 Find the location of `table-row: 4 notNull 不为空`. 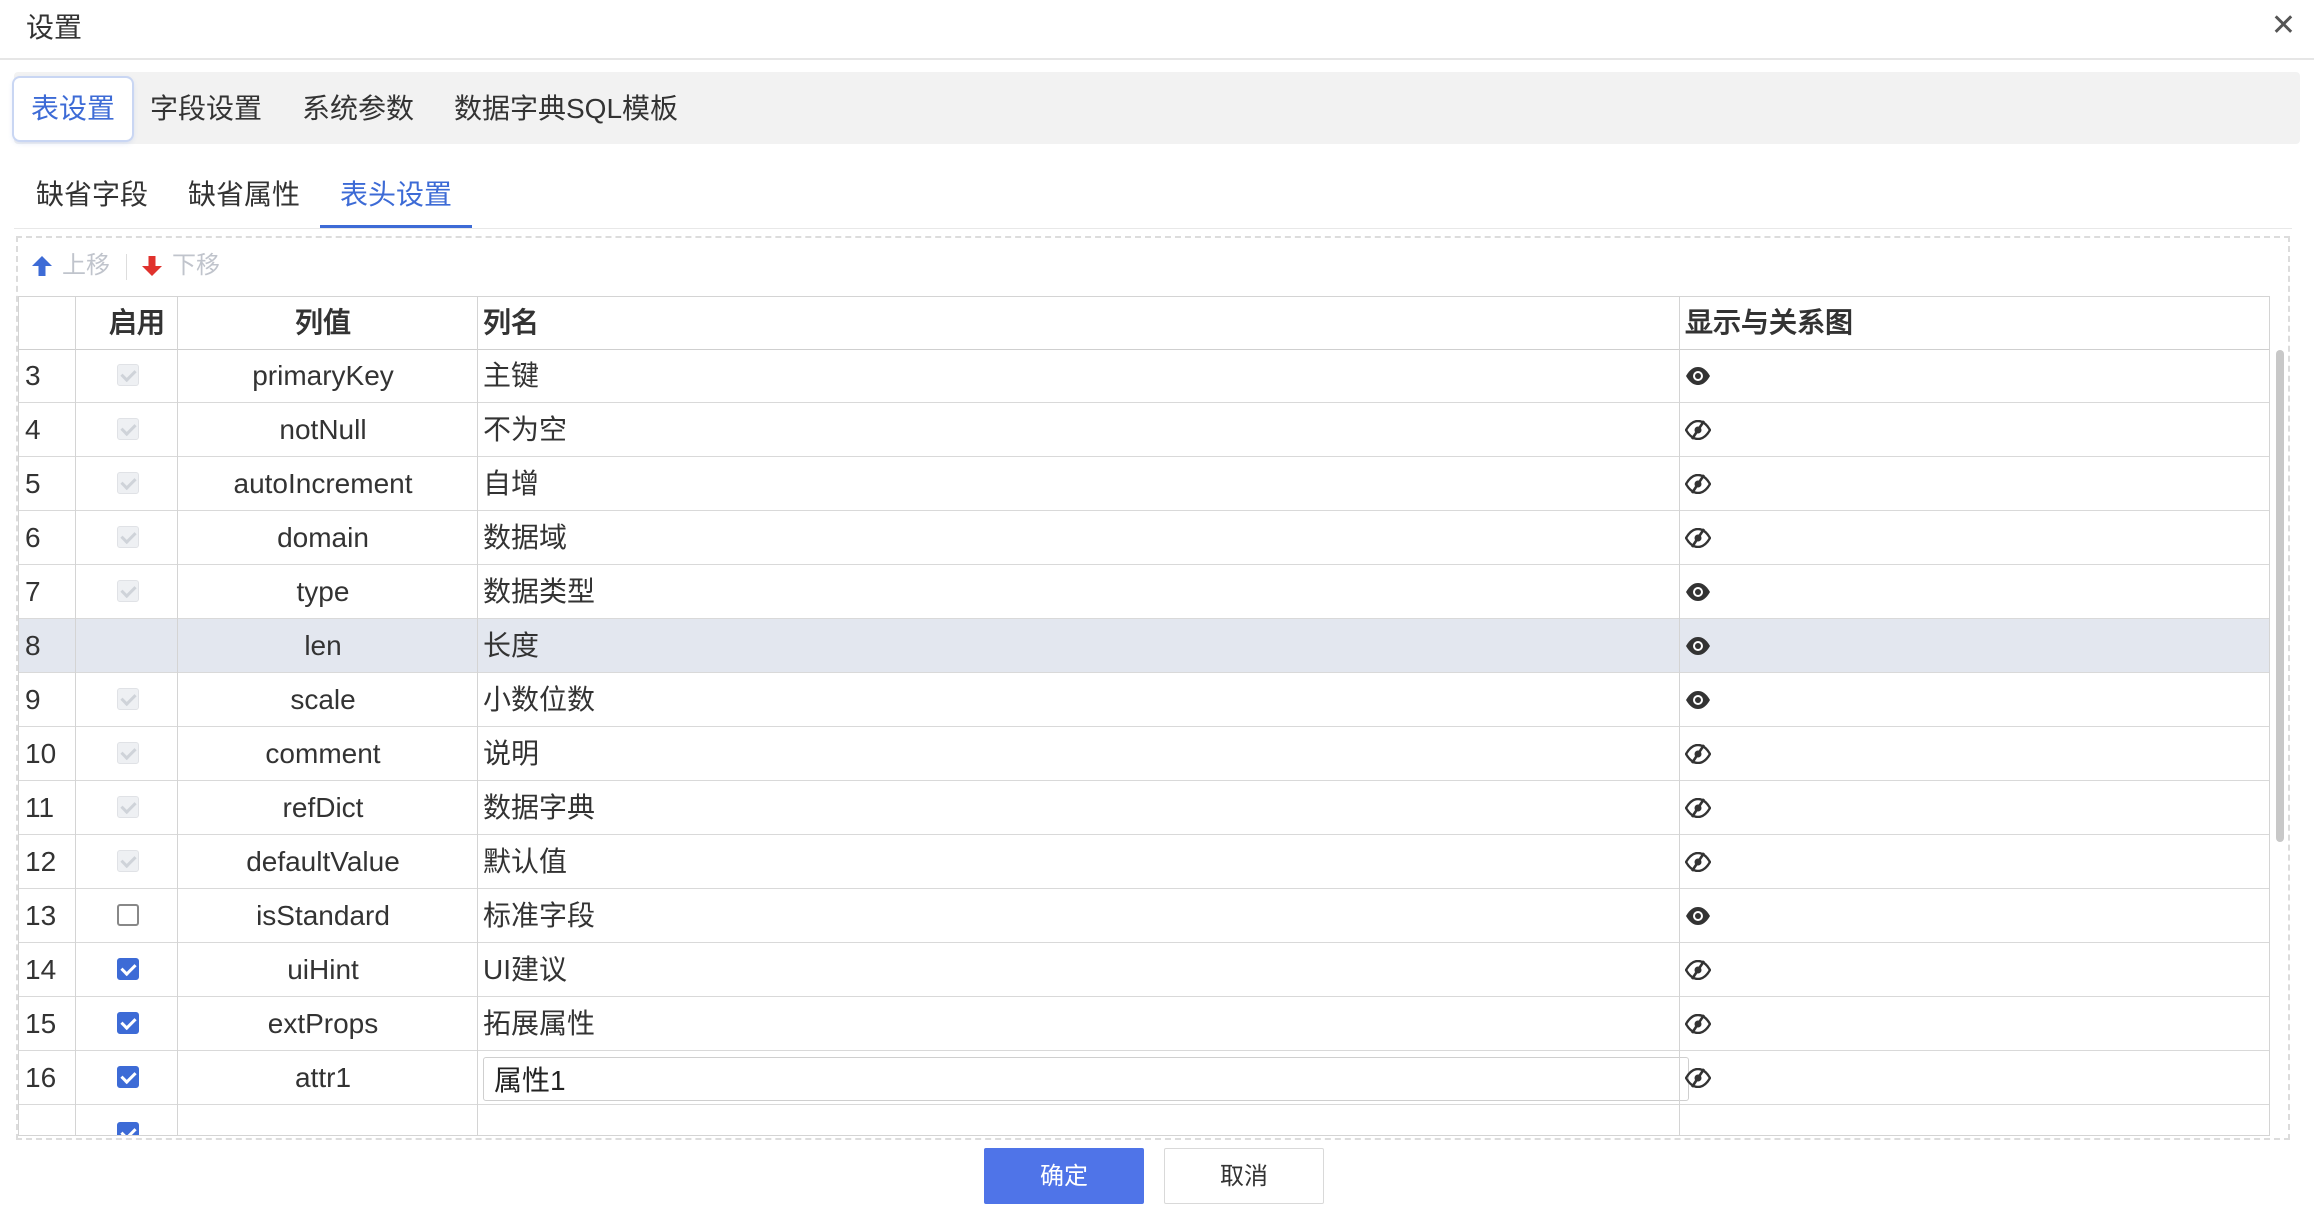

table-row: 4 notNull 不为空 is located at coordinates (1144, 430).